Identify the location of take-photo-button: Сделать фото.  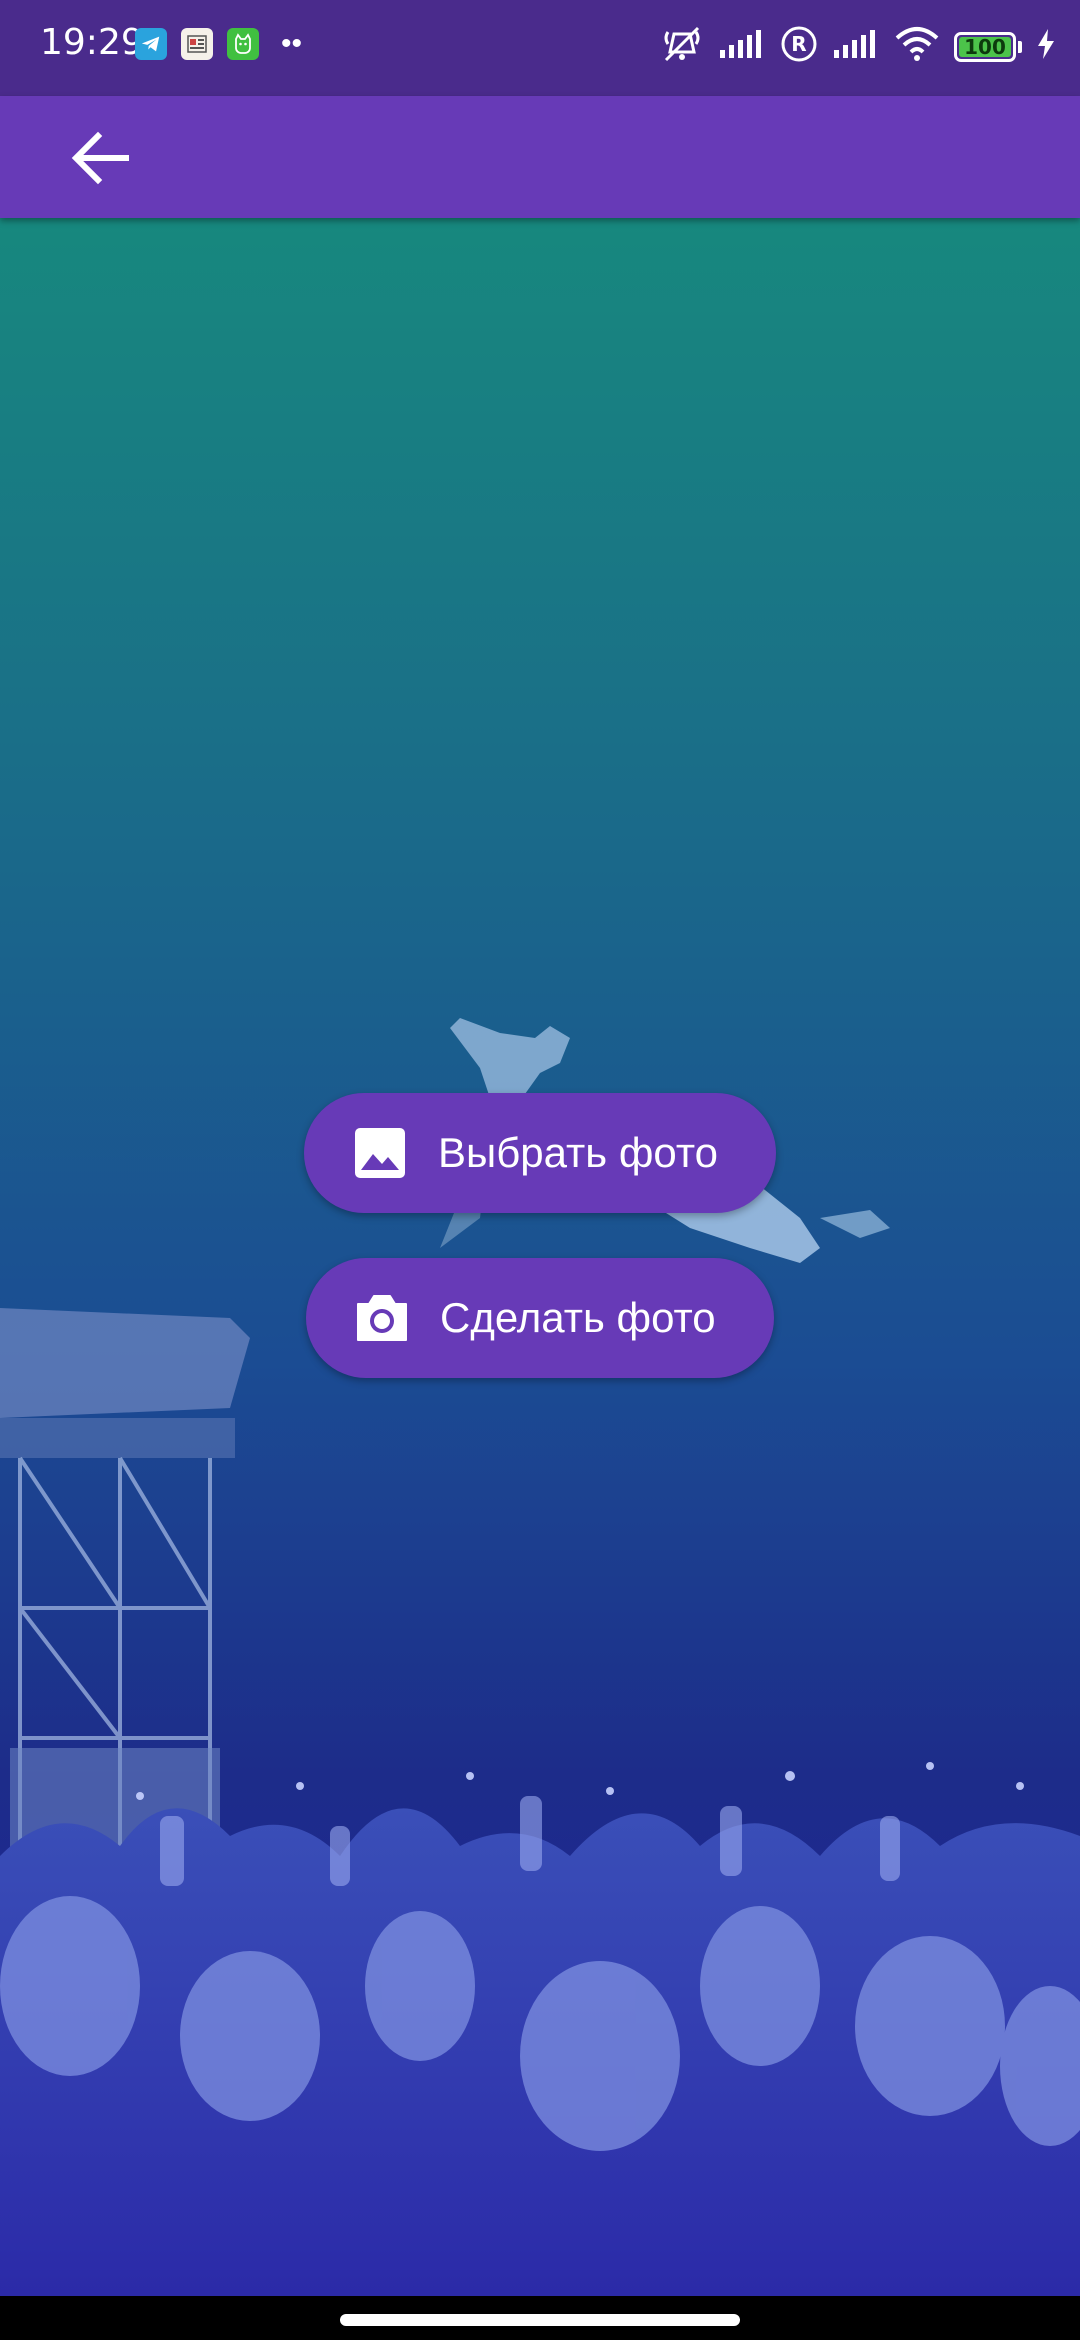
(540, 1318).